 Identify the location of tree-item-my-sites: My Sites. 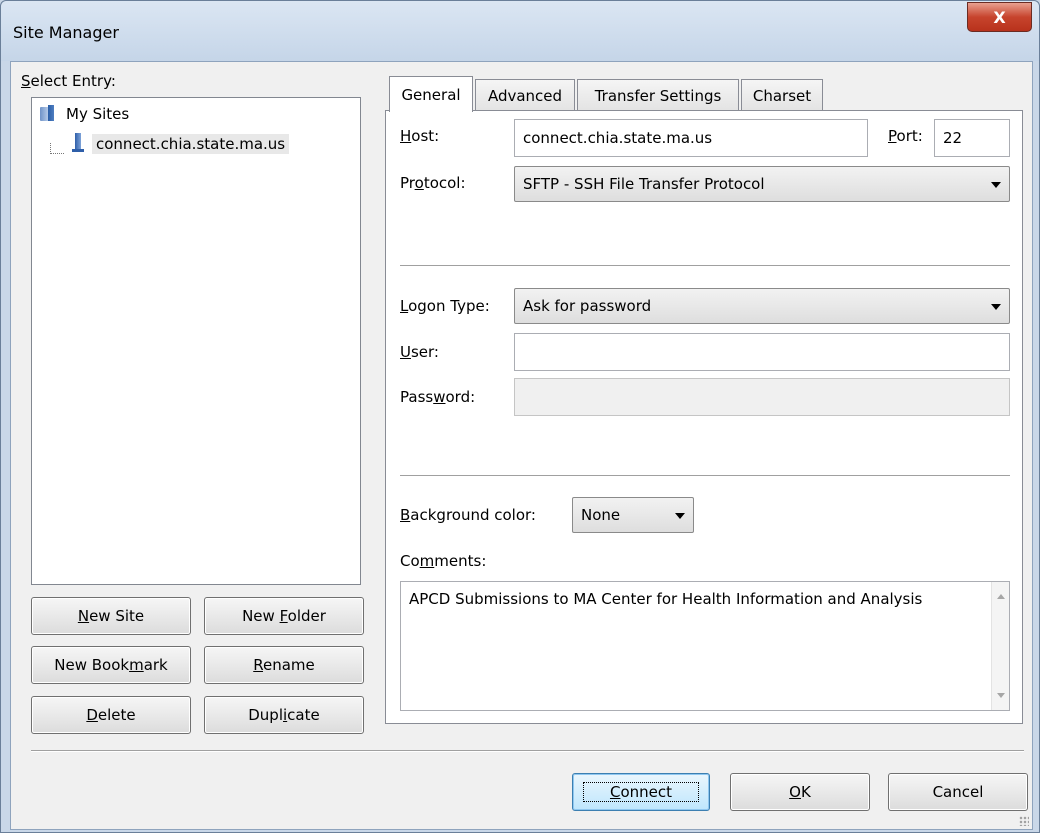
(83, 114).